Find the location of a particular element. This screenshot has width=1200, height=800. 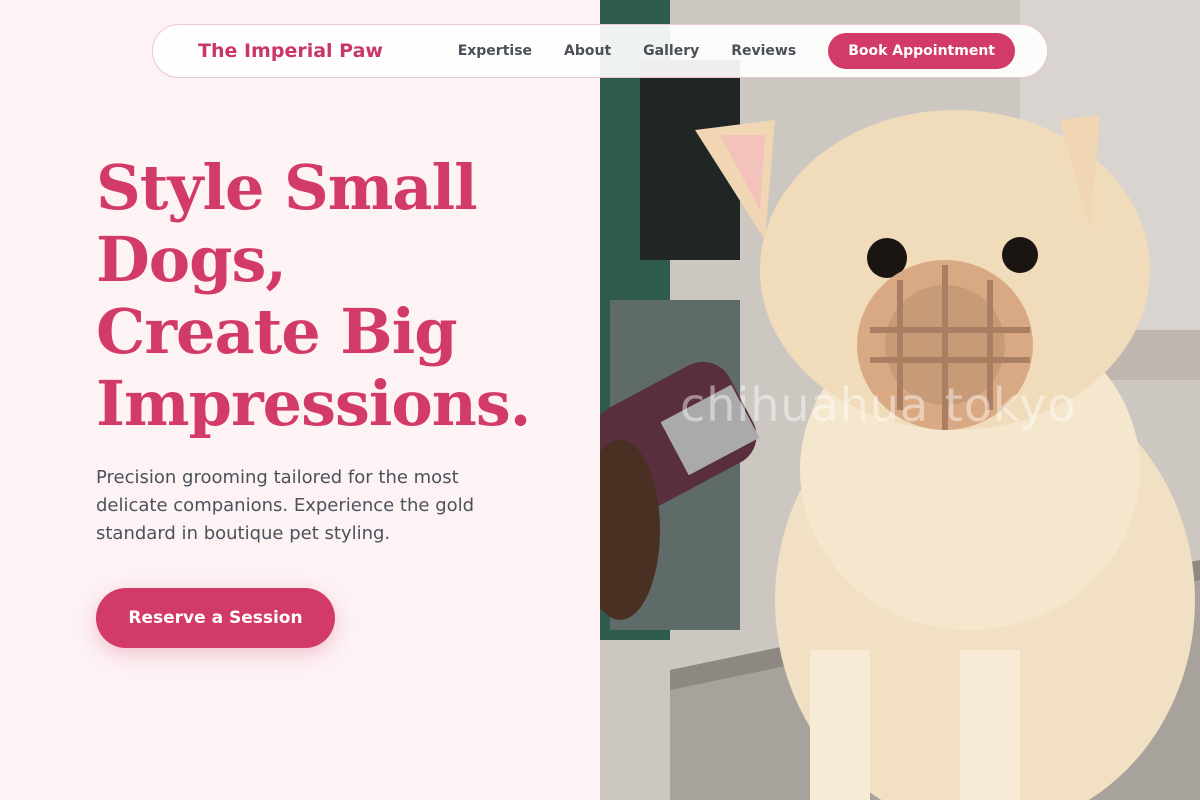

hero-title-line: Impressions. is located at coordinates (313, 403).